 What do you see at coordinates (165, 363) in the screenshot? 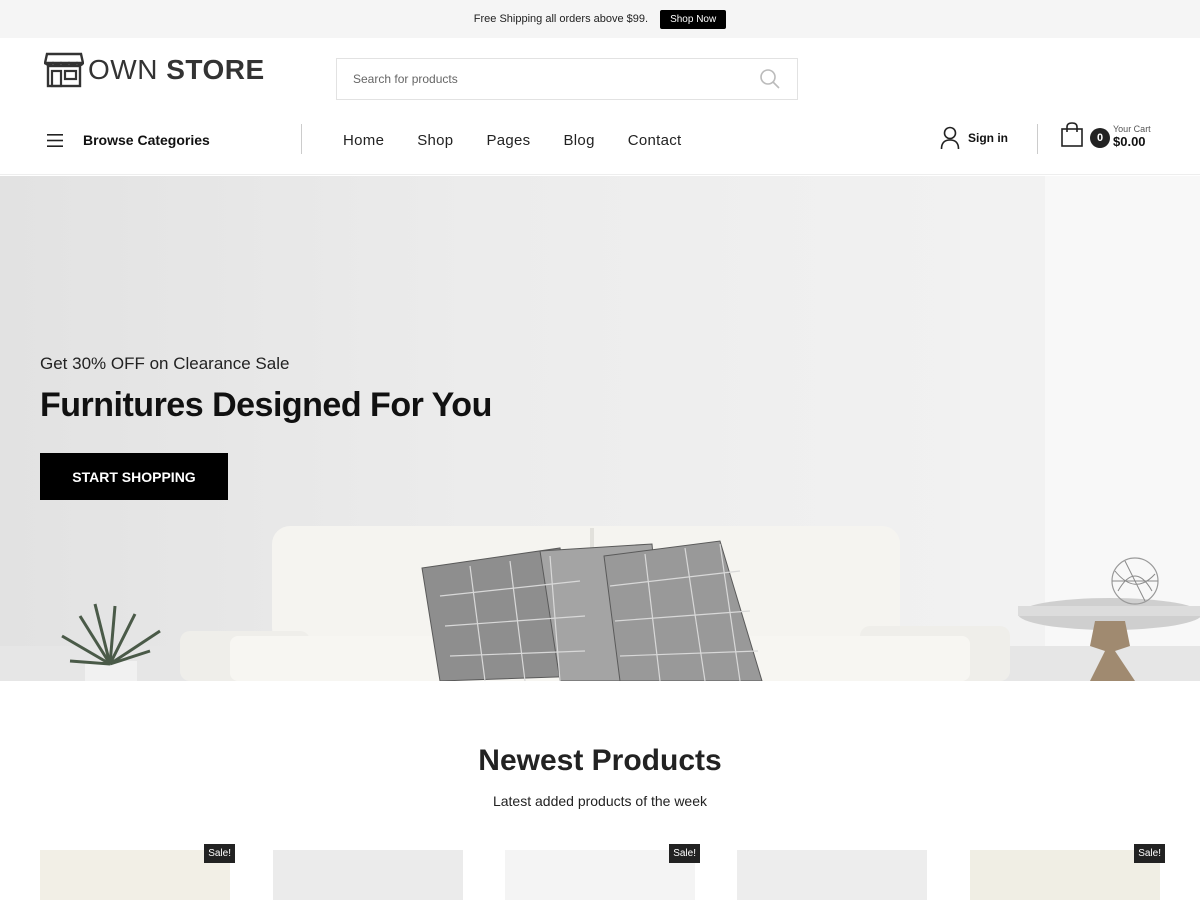
I see `hero-subtitle: Get 30% OFF on Clearance Sale` at bounding box center [165, 363].